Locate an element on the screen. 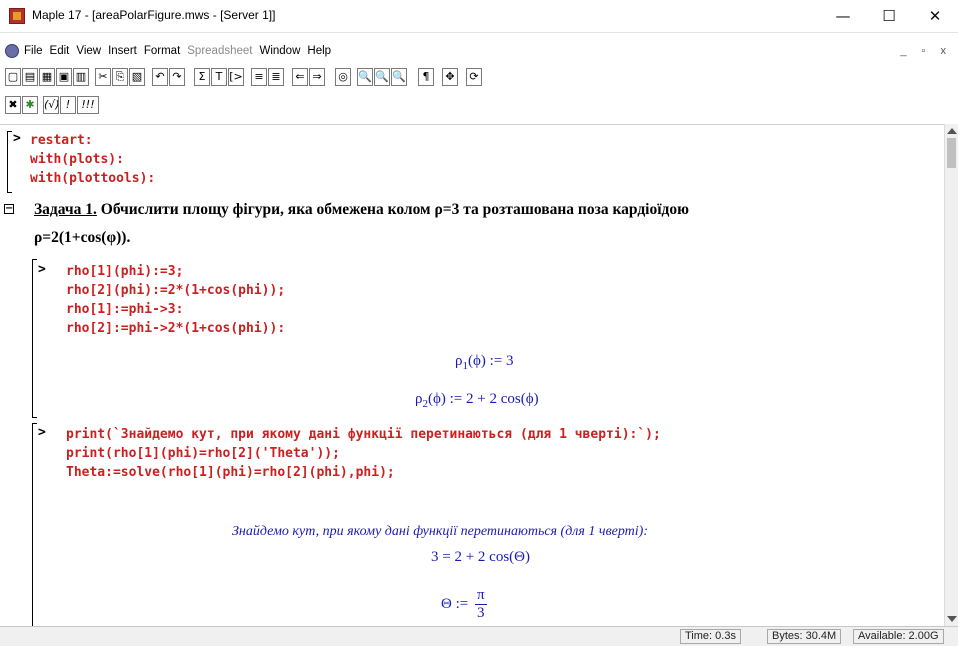  vertical-scrollbar is located at coordinates (951, 375).